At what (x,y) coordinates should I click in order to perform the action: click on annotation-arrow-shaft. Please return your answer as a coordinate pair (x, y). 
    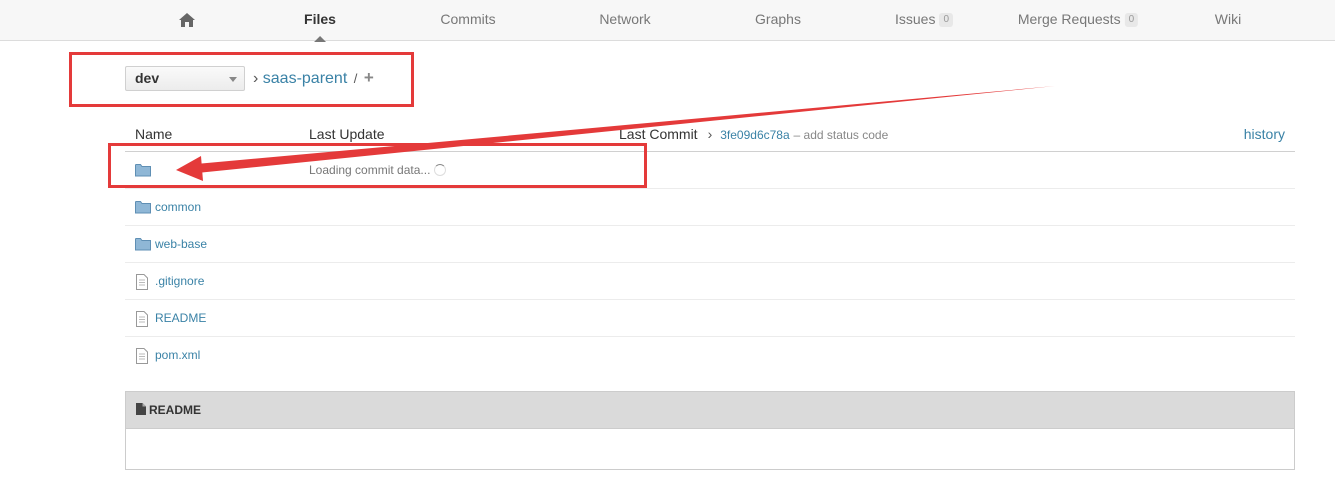
    Looking at the image, I should click on (625, 129).